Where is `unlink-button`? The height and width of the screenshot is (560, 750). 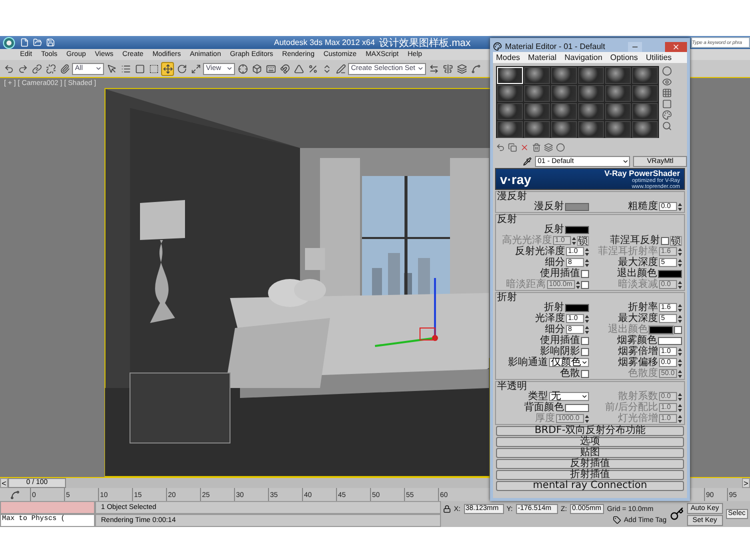
unlink-button is located at coordinates (50, 69).